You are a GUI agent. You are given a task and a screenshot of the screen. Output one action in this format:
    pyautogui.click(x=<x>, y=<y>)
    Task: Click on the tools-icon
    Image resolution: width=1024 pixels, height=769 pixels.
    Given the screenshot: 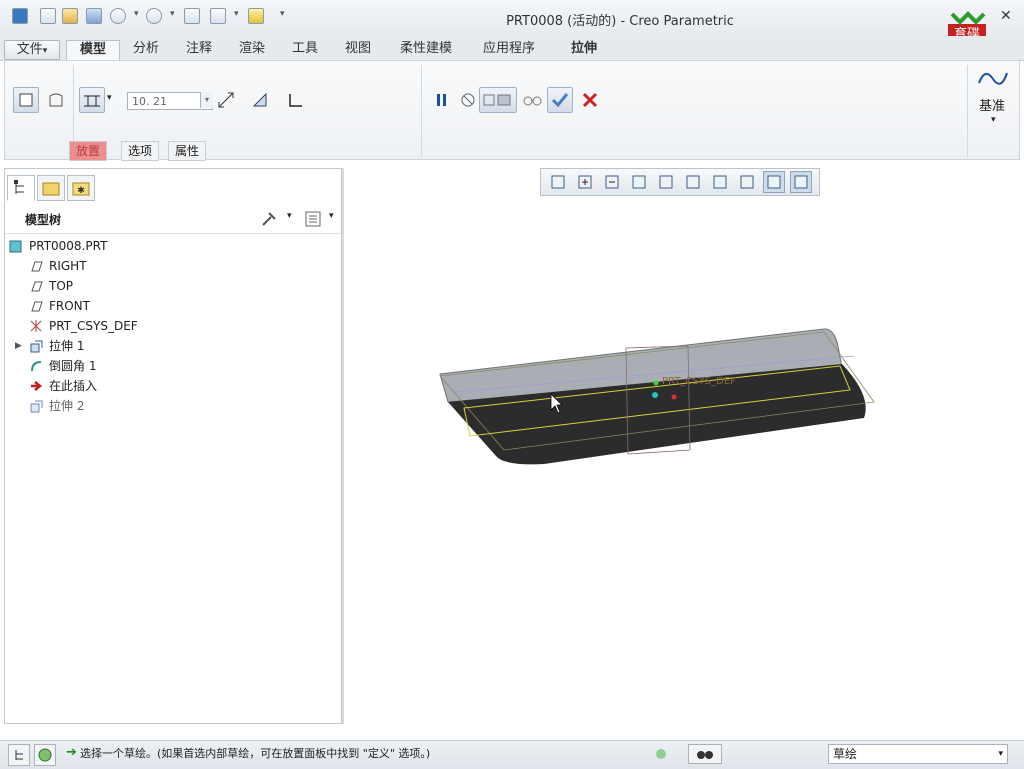 What is the action you would take?
    pyautogui.click(x=269, y=219)
    